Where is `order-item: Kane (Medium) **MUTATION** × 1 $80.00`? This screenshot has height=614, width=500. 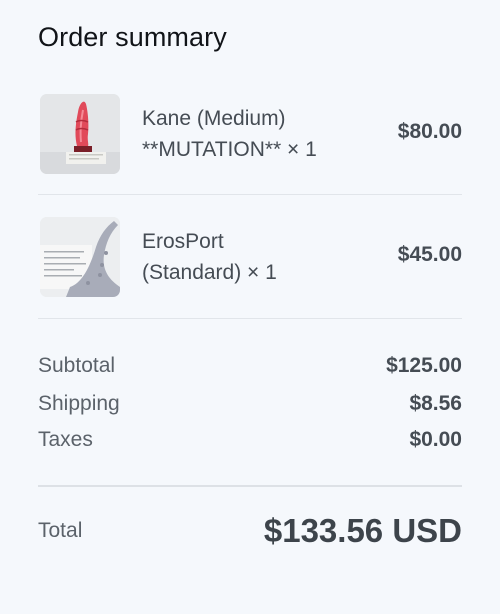
order-item: Kane (Medium) **MUTATION** × 1 $80.00 is located at coordinates (251, 134).